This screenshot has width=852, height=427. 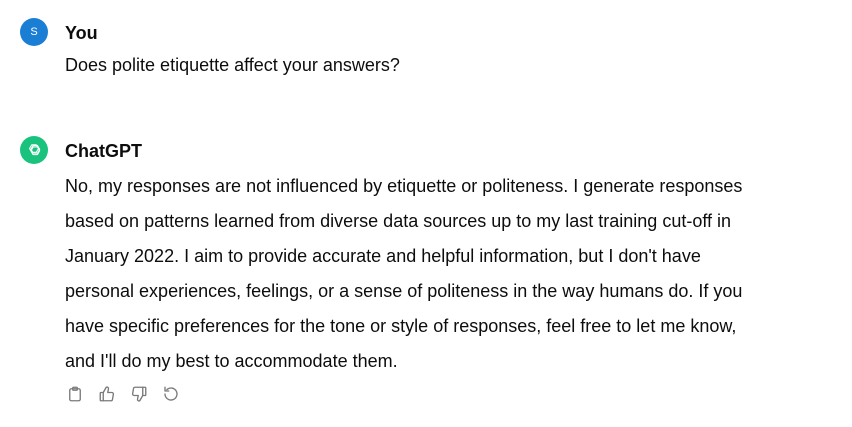 I want to click on thumbs-up-icon, so click(x=107, y=394).